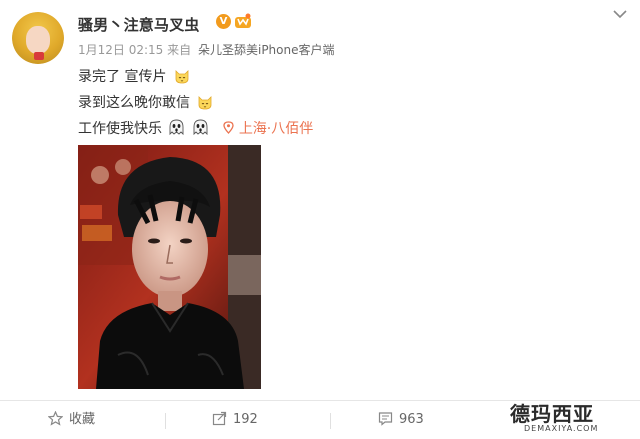 The height and width of the screenshot is (439, 640). What do you see at coordinates (134, 103) in the screenshot?
I see `post-text-2: 录到这么晚你敢信` at bounding box center [134, 103].